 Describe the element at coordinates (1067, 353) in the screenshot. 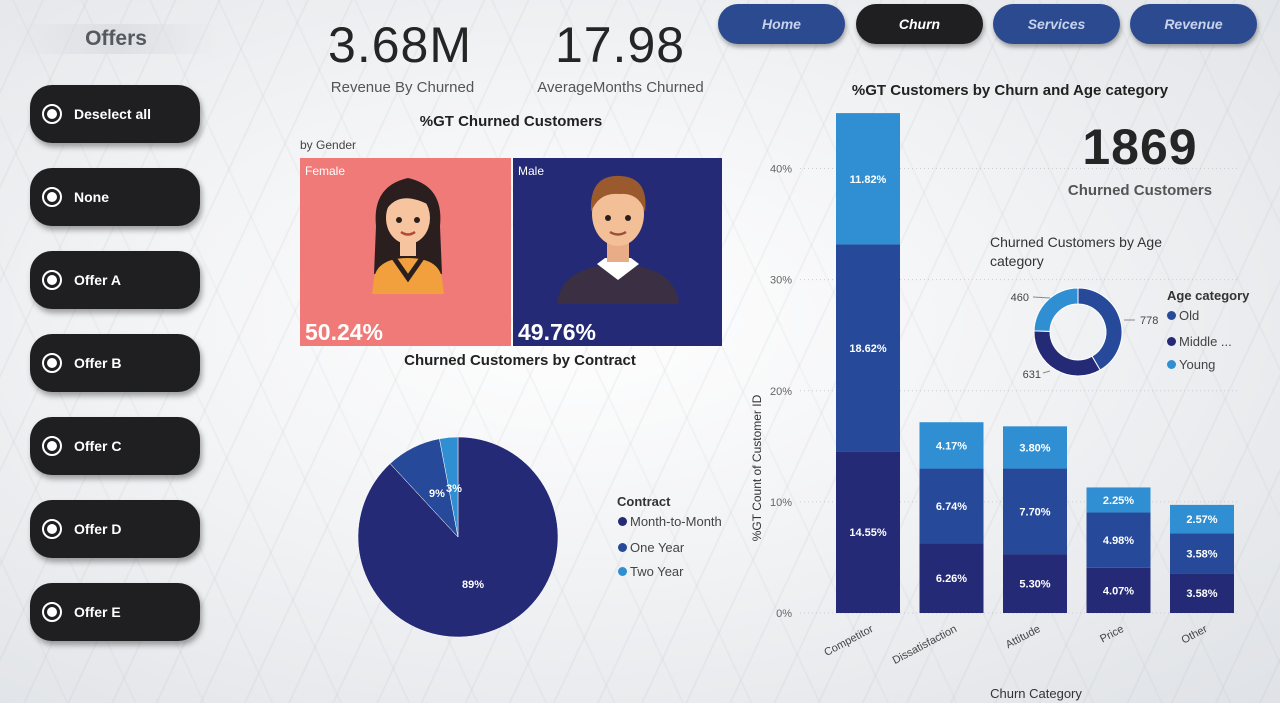

I see `donut-slice-middle-` at that location.